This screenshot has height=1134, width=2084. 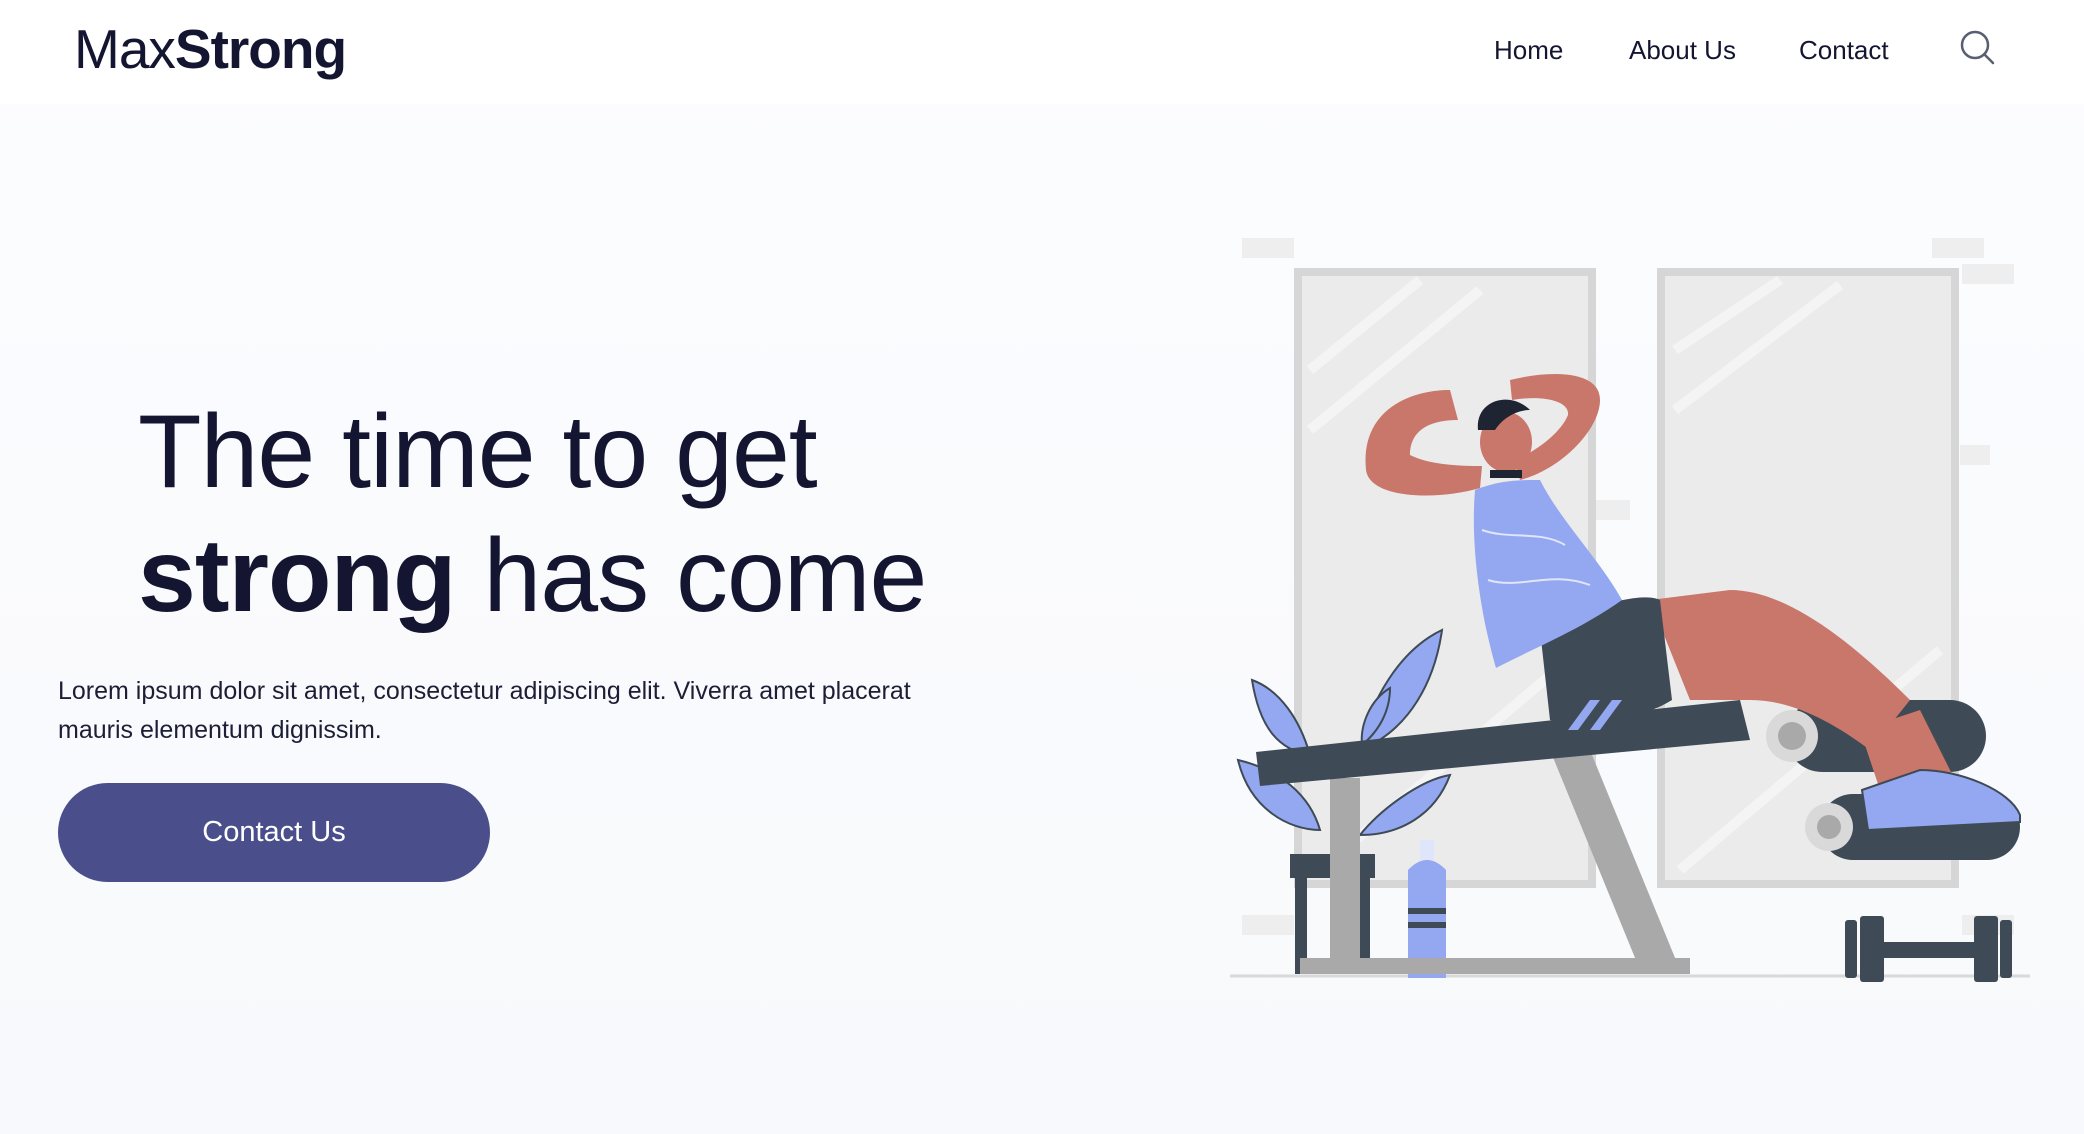 What do you see at coordinates (1978, 48) in the screenshot?
I see `search-icon` at bounding box center [1978, 48].